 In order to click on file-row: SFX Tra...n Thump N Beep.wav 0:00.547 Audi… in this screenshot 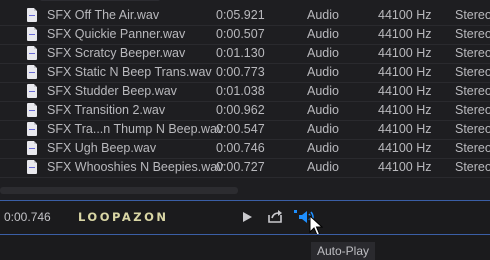, I will do `click(245, 130)`.